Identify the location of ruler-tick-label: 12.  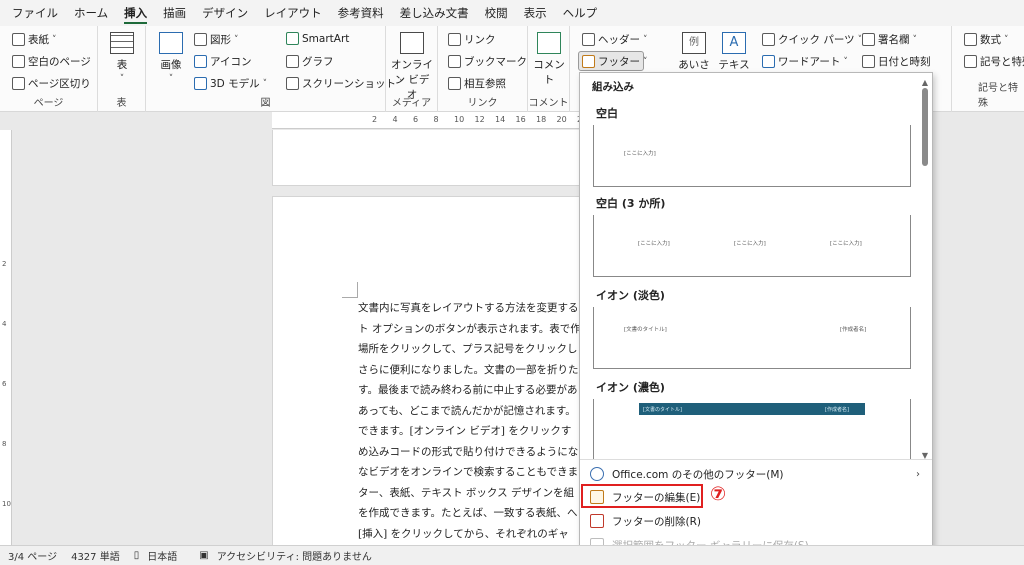
(479, 119).